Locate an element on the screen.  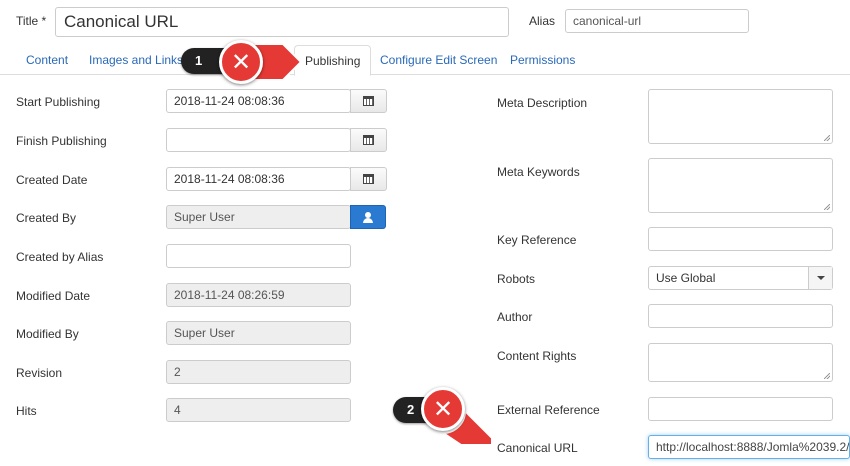
tab-configure-edit-screen: Configure Edit Screen is located at coordinates (438, 60).